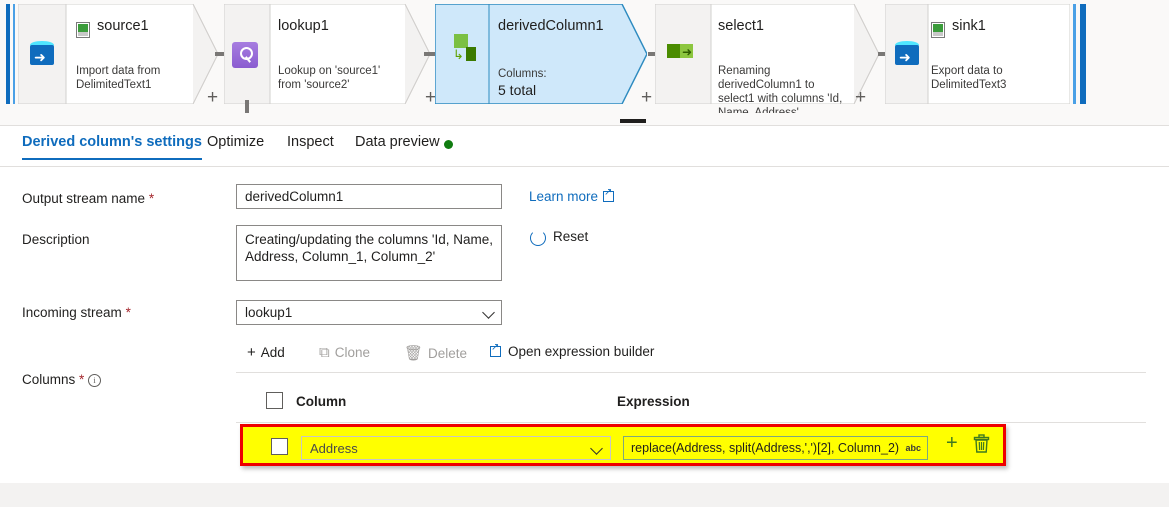 The image size is (1169, 507). What do you see at coordinates (245, 55) in the screenshot?
I see `lookup-magnifier-icon` at bounding box center [245, 55].